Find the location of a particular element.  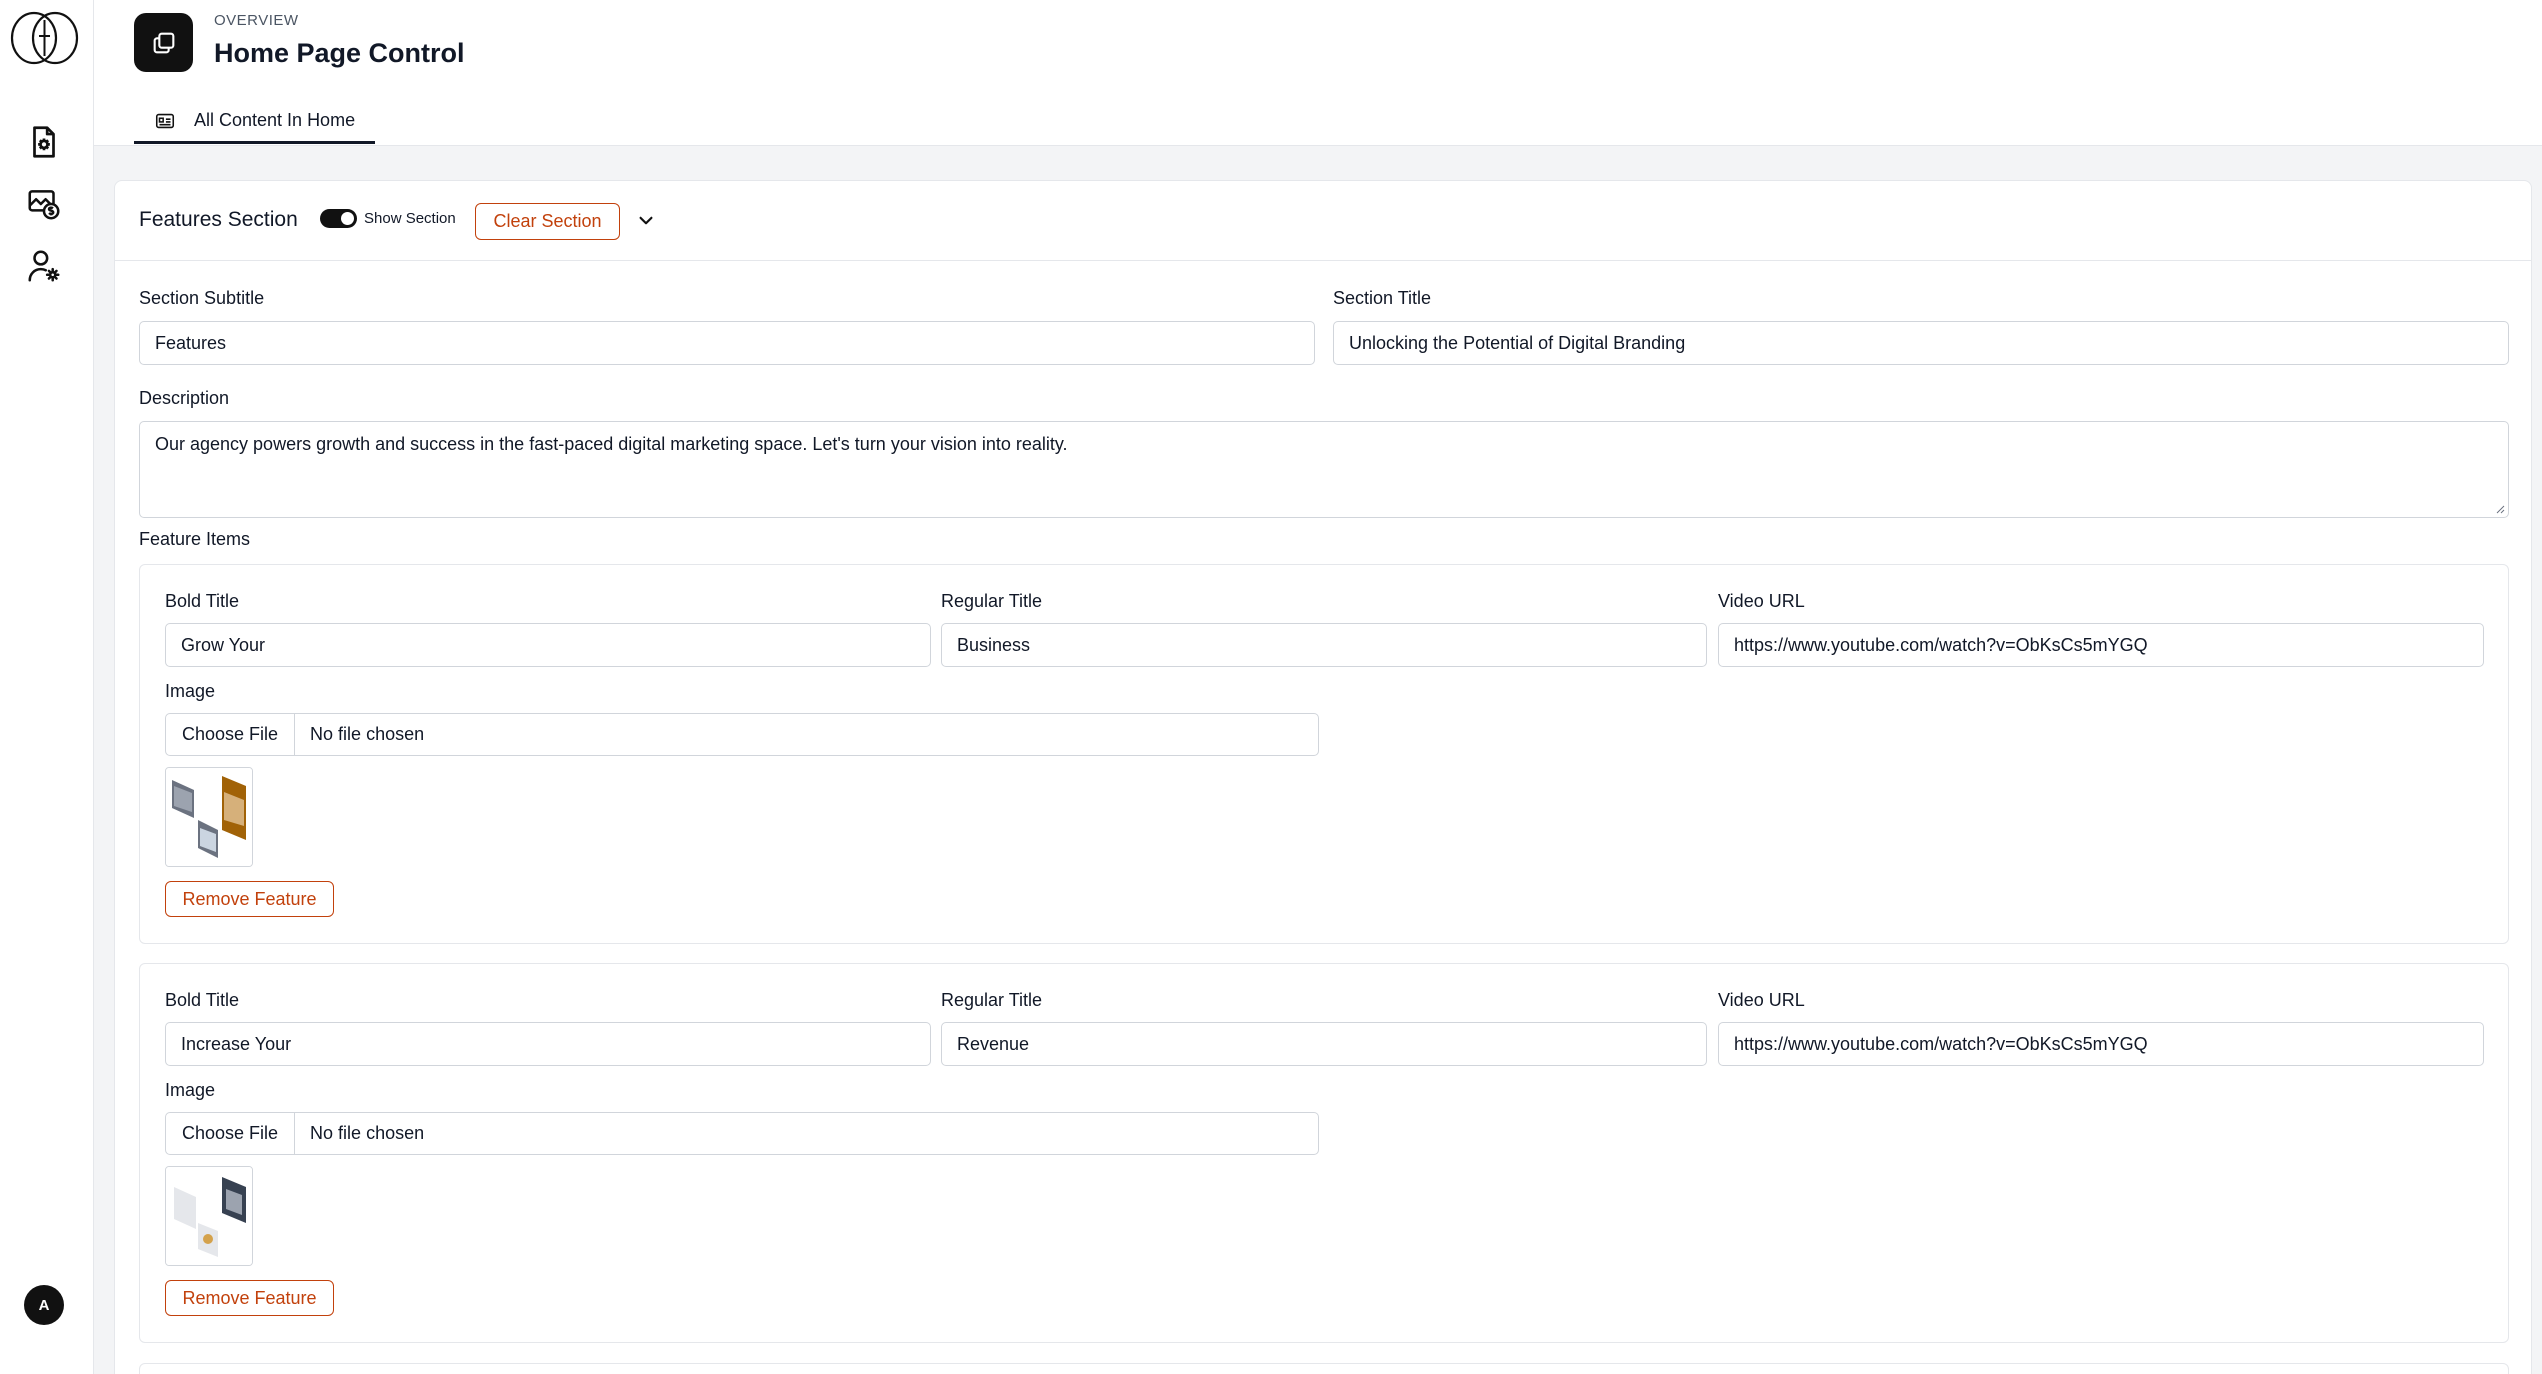

resize-grip-icon is located at coordinates (2500, 509).